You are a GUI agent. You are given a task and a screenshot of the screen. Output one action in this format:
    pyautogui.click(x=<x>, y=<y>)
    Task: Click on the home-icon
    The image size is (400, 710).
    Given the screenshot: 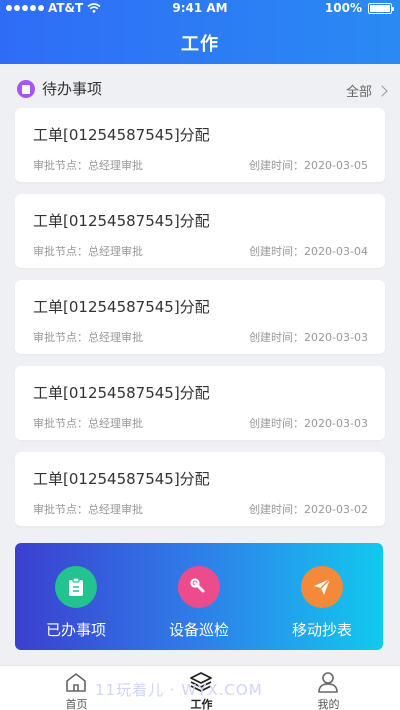 What is the action you would take?
    pyautogui.click(x=76, y=682)
    